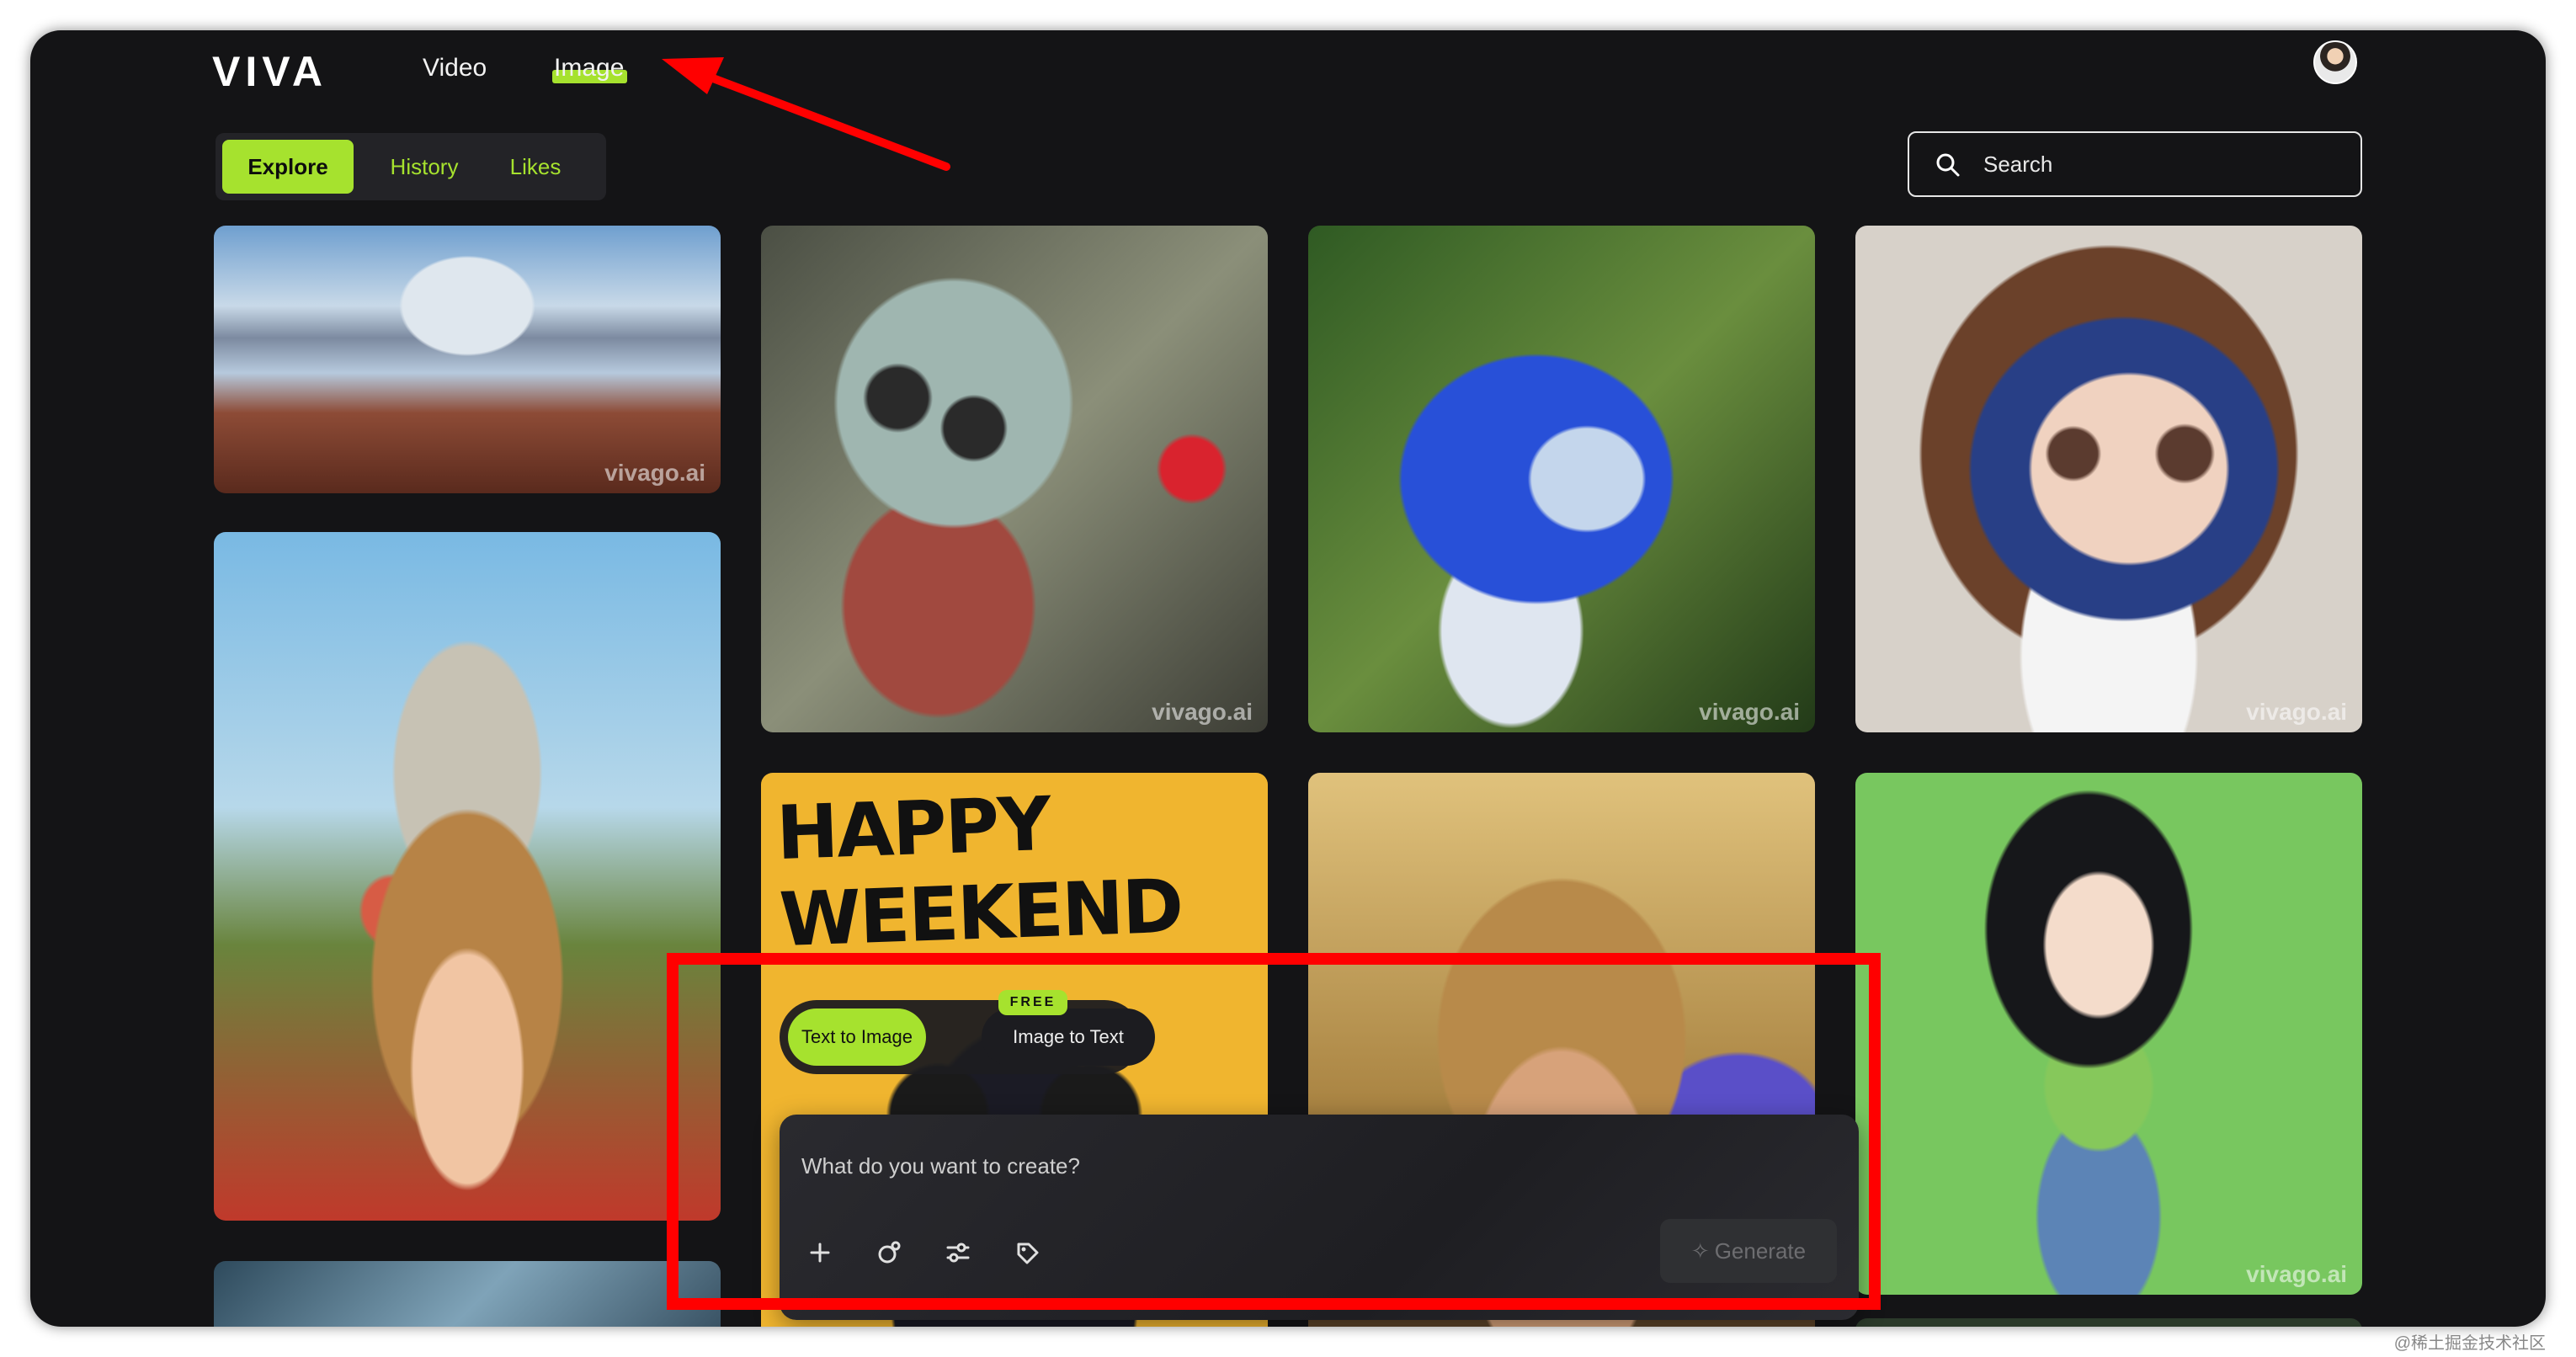 This screenshot has height=1357, width=2576. What do you see at coordinates (467, 359) in the screenshot?
I see `gallery-card-astronaut-lake: vivago.ai` at bounding box center [467, 359].